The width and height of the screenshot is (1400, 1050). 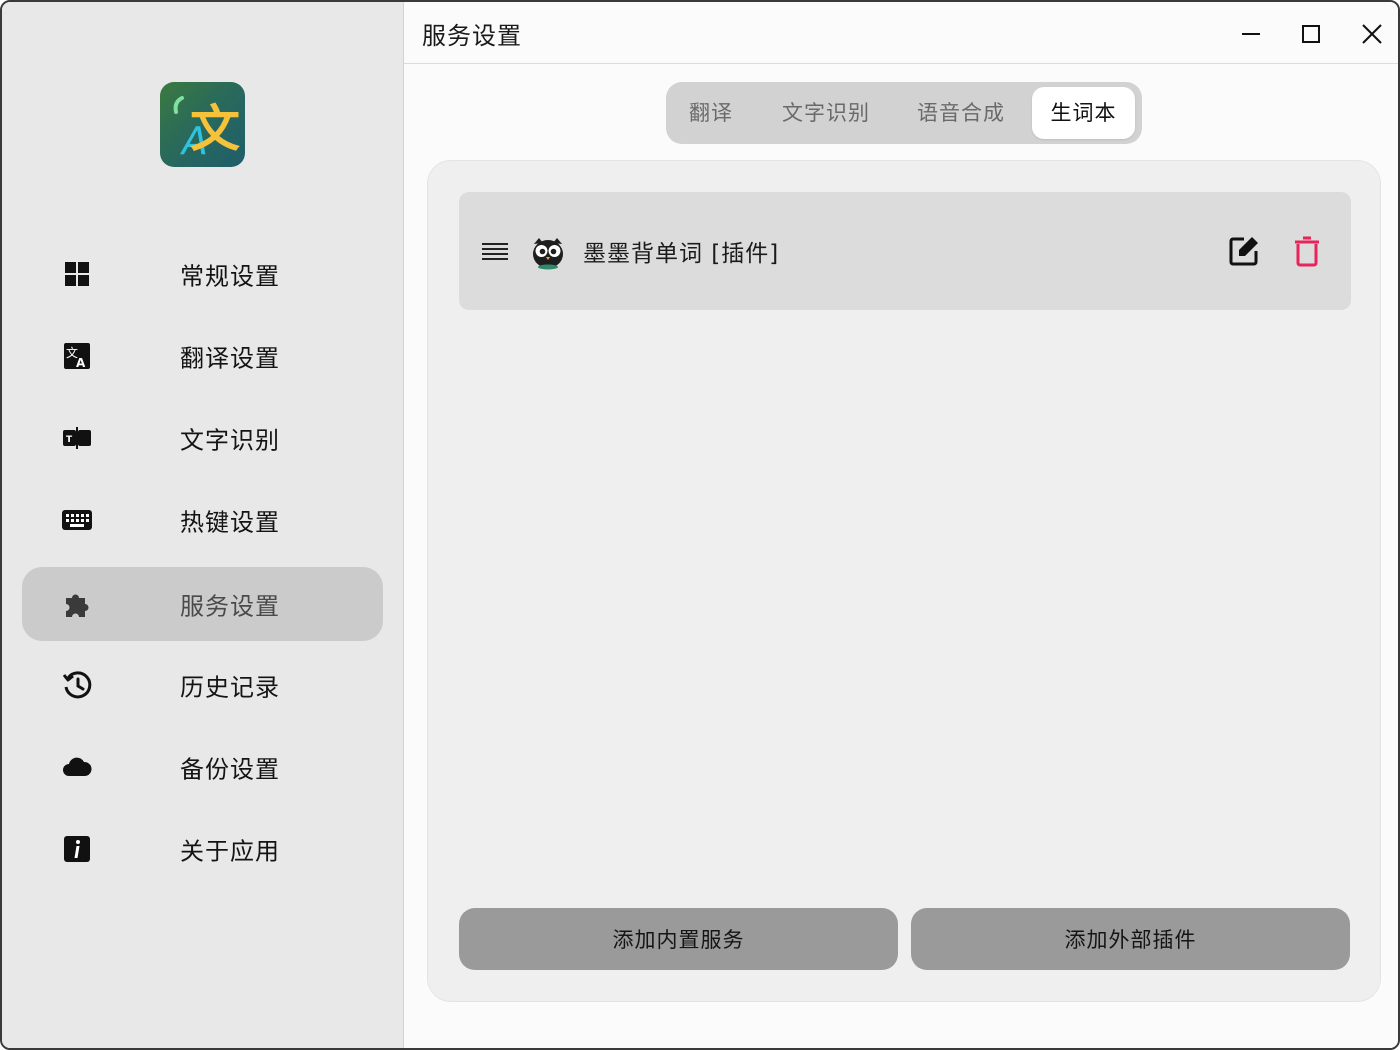 What do you see at coordinates (69, 440) in the screenshot?
I see `svg-text: T` at bounding box center [69, 440].